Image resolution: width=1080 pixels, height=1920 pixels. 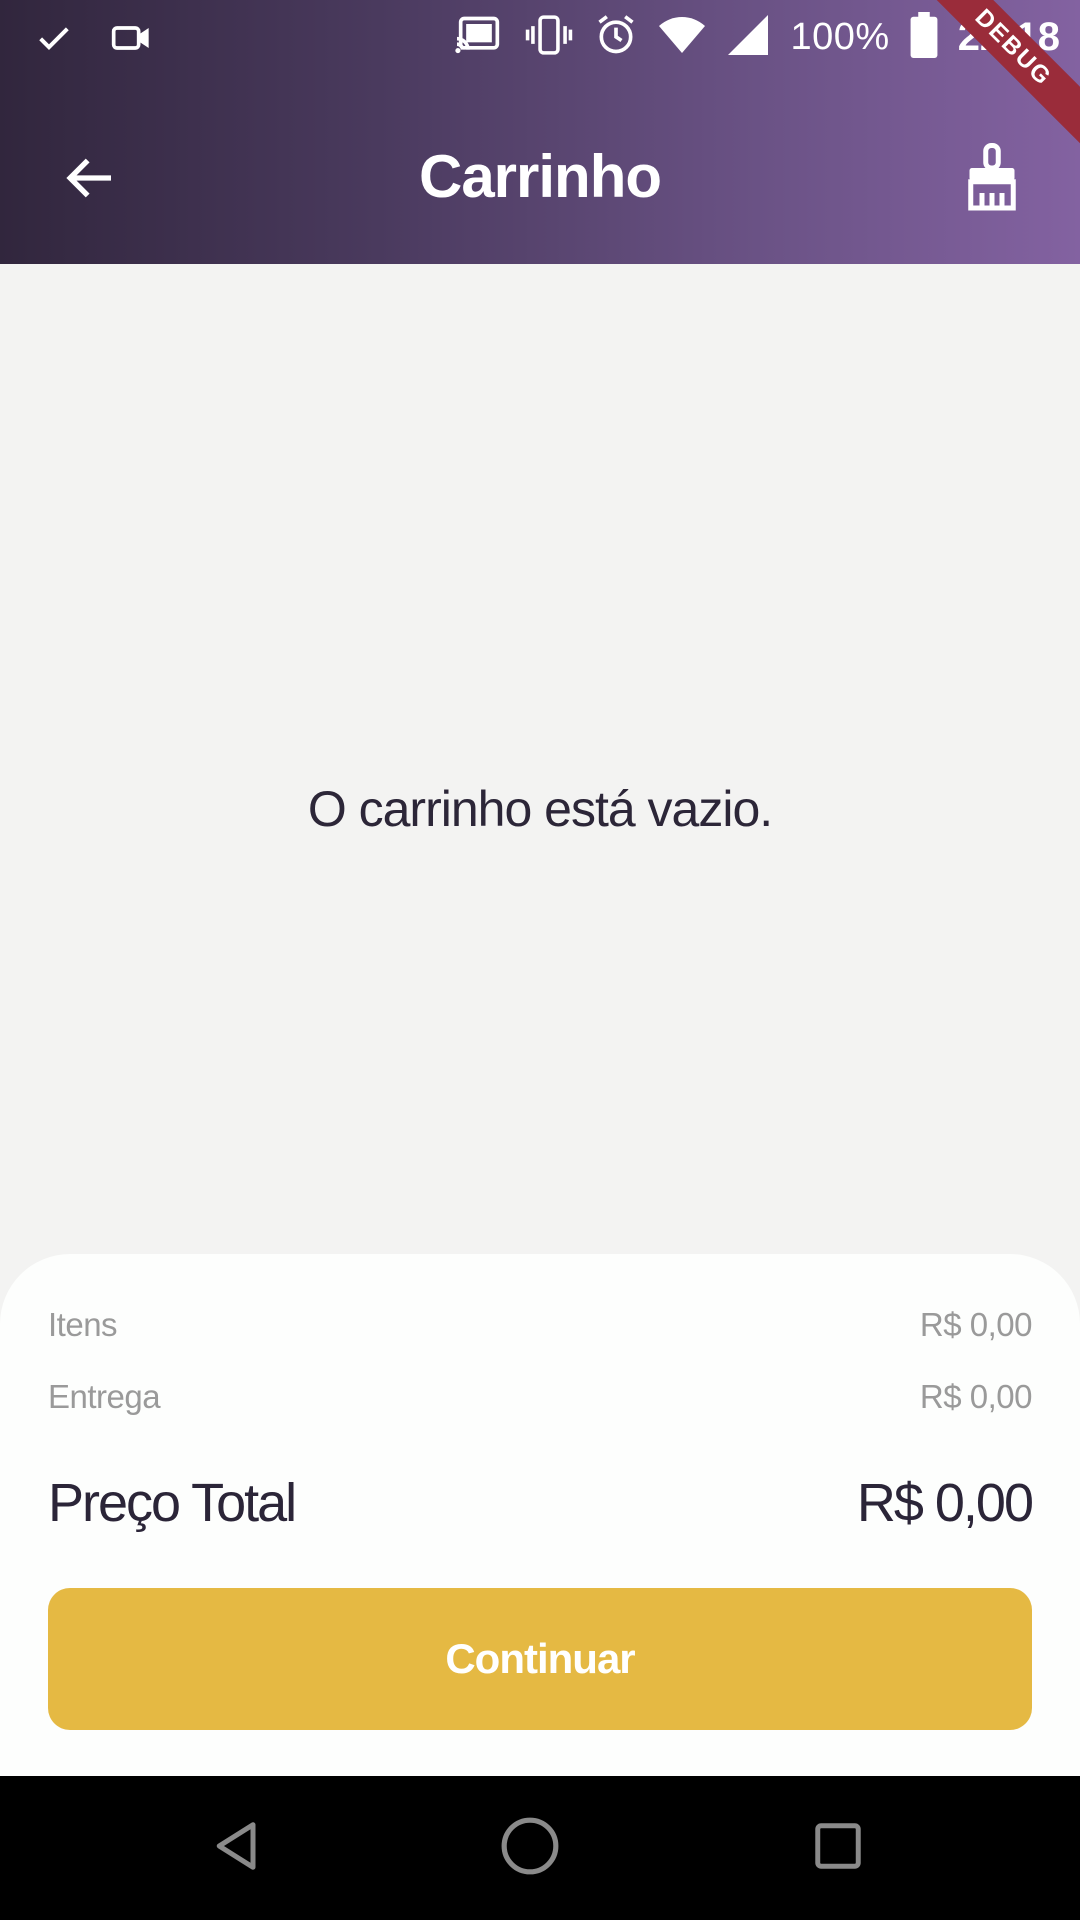 I want to click on status-bar: 100% 22:18, so click(x=540, y=39).